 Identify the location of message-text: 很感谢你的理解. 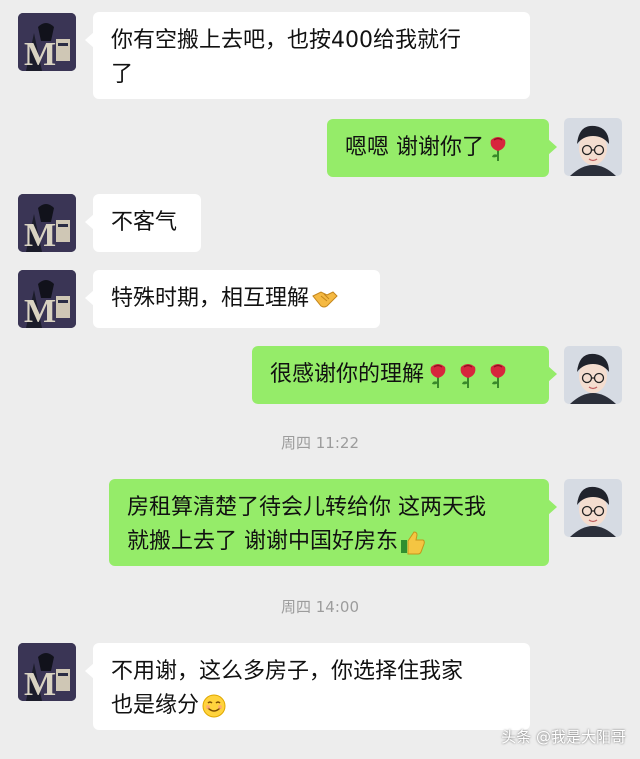
(347, 374).